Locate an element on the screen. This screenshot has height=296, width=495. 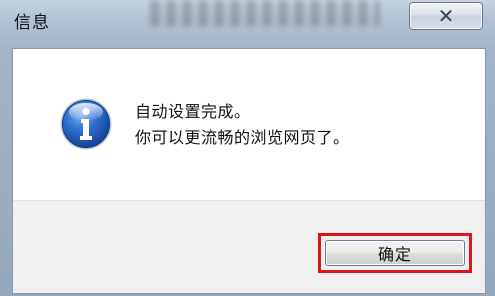
info-icon is located at coordinates (86, 124).